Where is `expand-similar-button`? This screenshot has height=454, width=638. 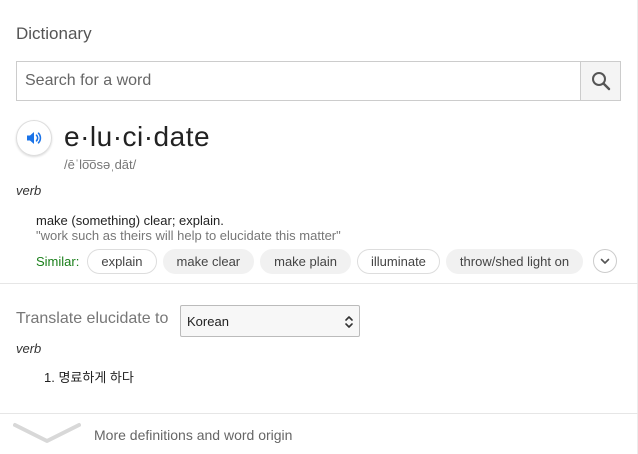 expand-similar-button is located at coordinates (605, 261).